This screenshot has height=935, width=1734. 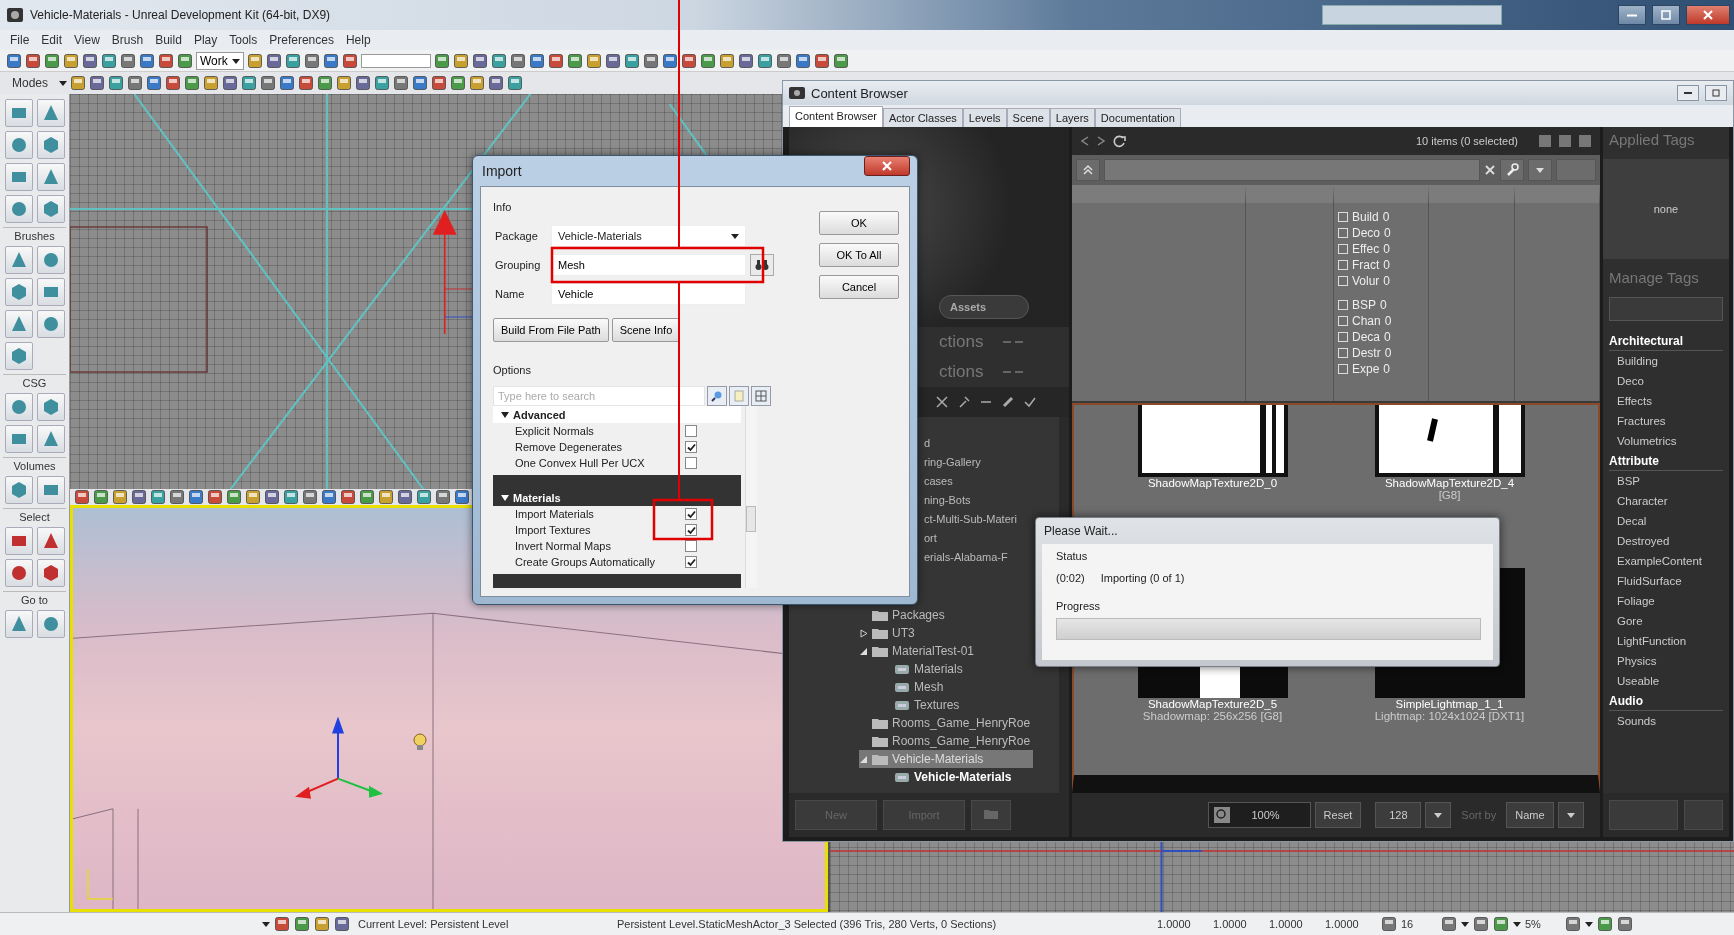 I want to click on dialog-button: Build From File Path, so click(x=551, y=330).